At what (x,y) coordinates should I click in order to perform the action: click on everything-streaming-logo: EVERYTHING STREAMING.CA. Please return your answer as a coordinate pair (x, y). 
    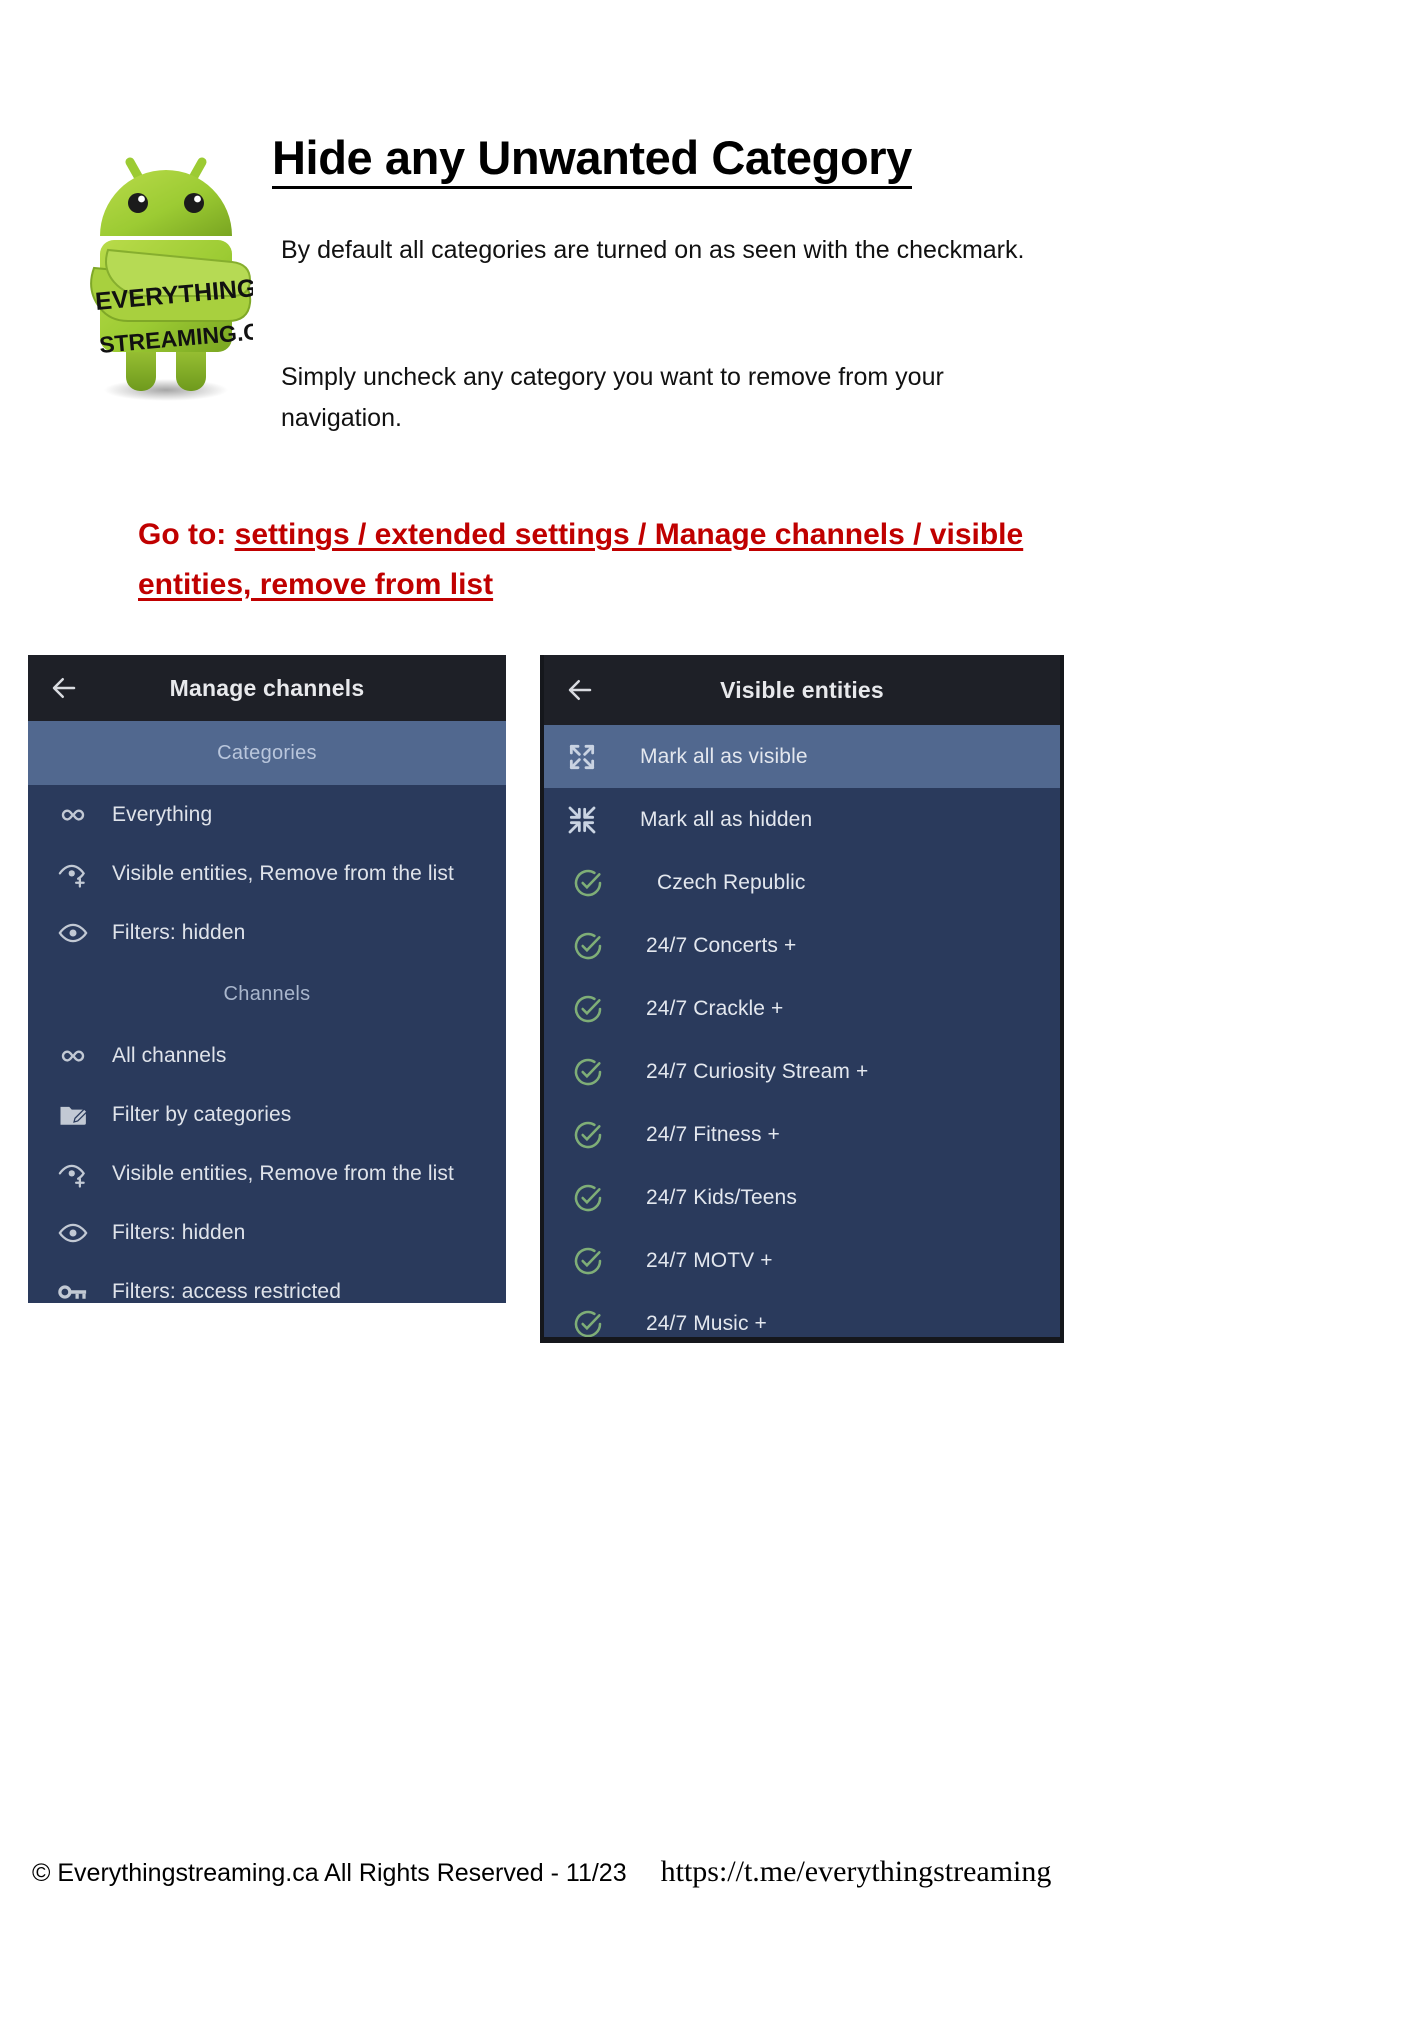
    Looking at the image, I should click on (165, 260).